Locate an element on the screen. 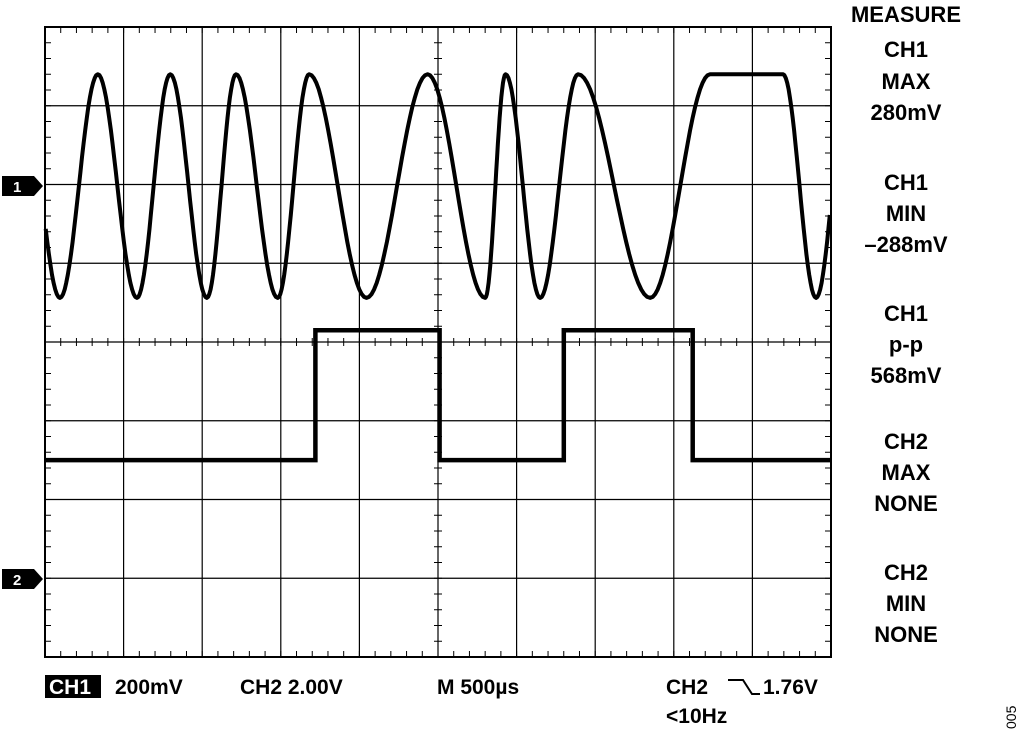 This screenshot has height=735, width=1024. ch2-scale: CH2 2.00V is located at coordinates (291, 687).